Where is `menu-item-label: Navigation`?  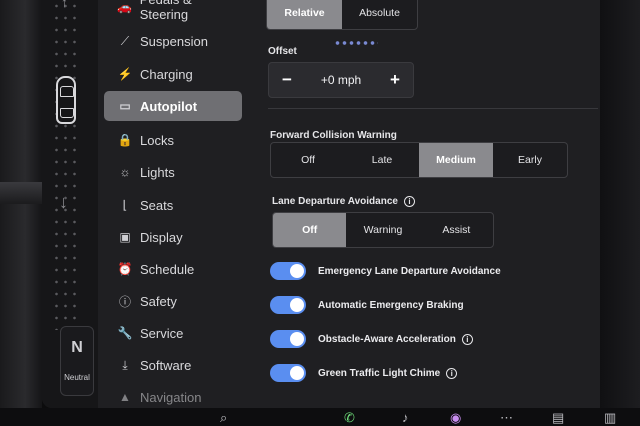
menu-item-label: Navigation is located at coordinates (171, 397).